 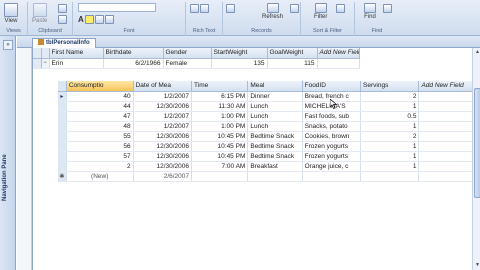 What do you see at coordinates (199, 8) in the screenshot?
I see `align-buttons` at bounding box center [199, 8].